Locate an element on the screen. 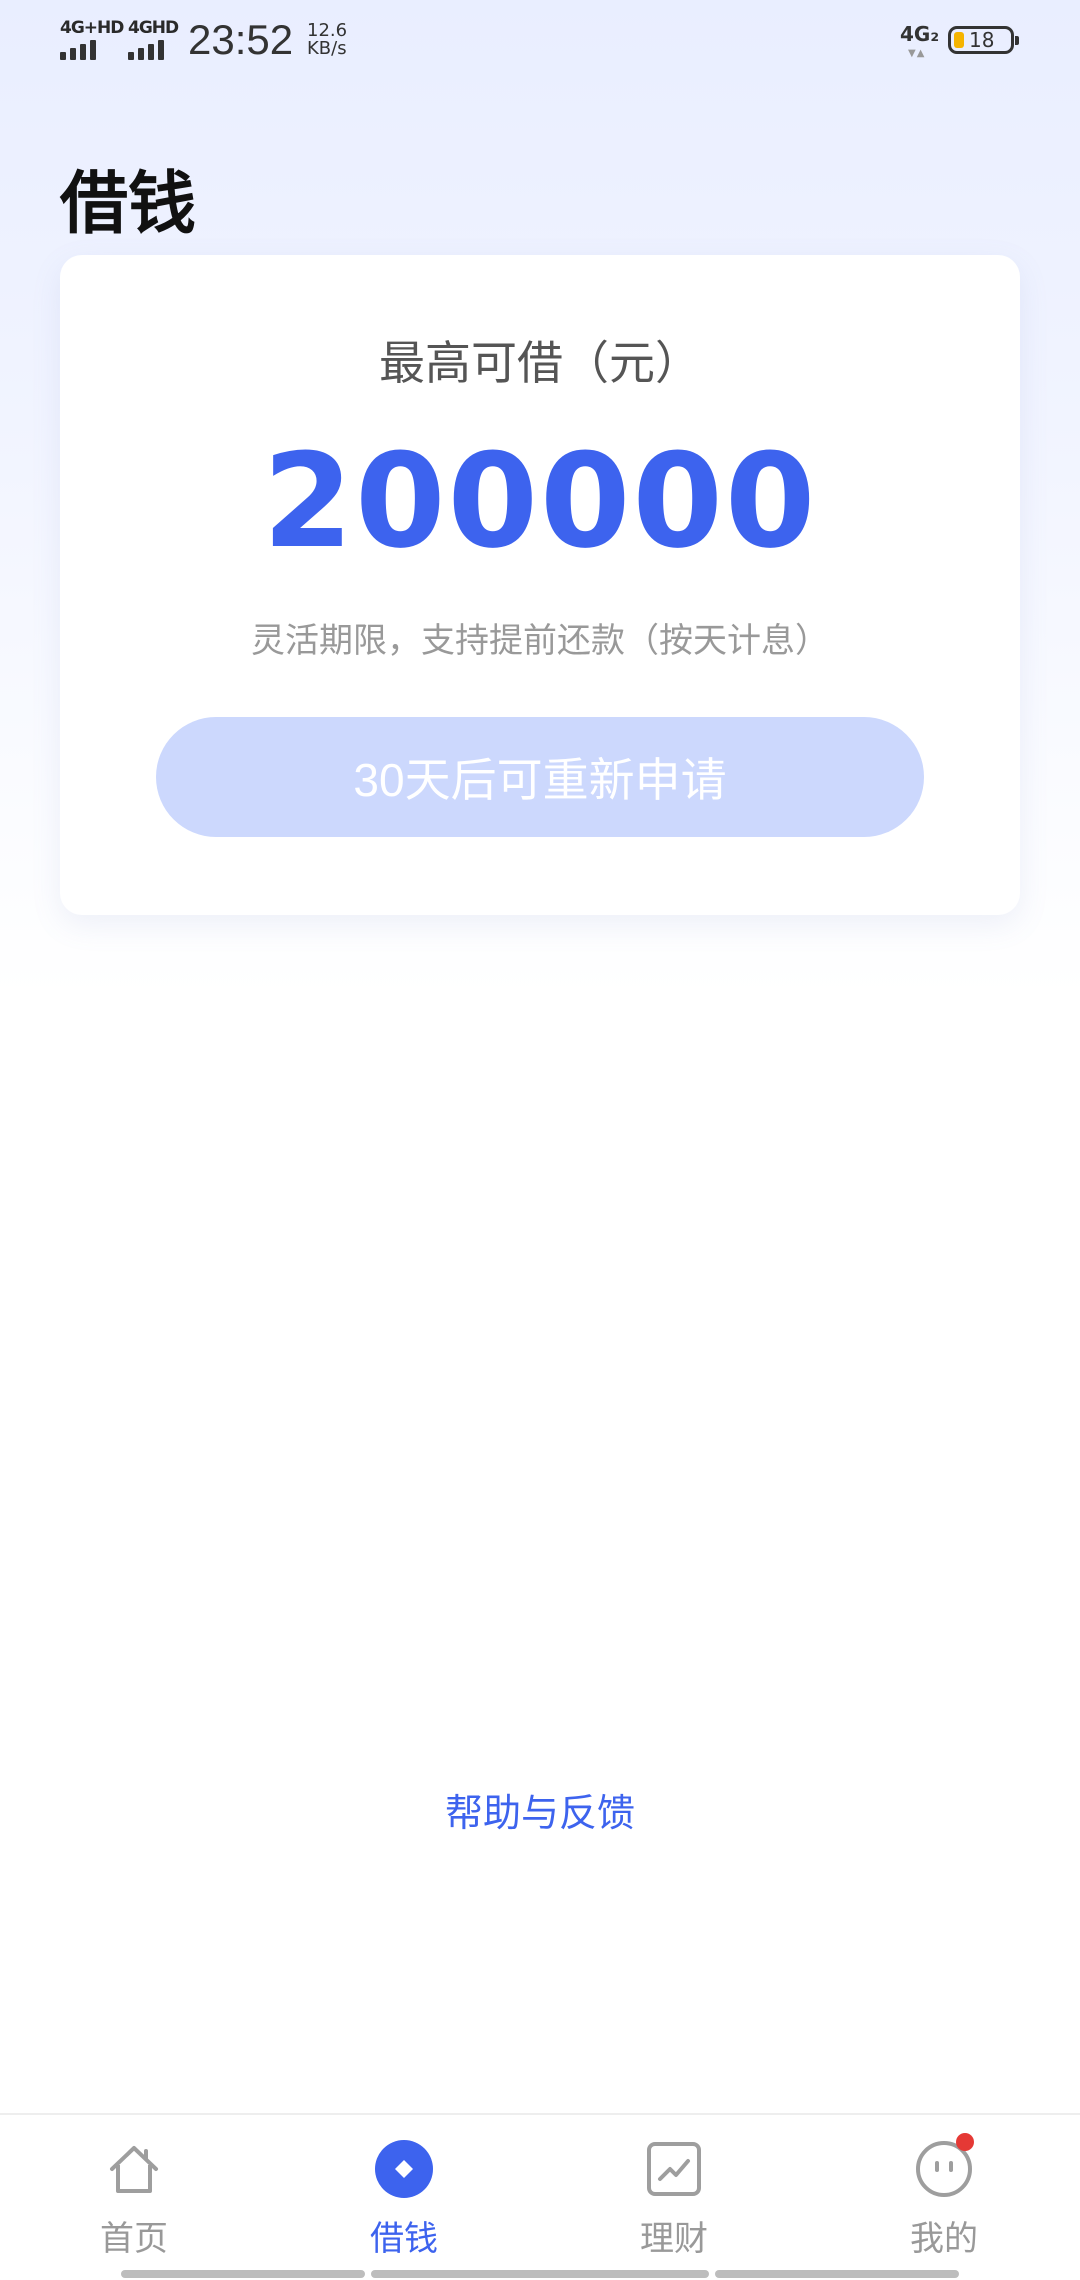 This screenshot has width=1080, height=2280. sim2-signal: 4GHD is located at coordinates (159, 39).